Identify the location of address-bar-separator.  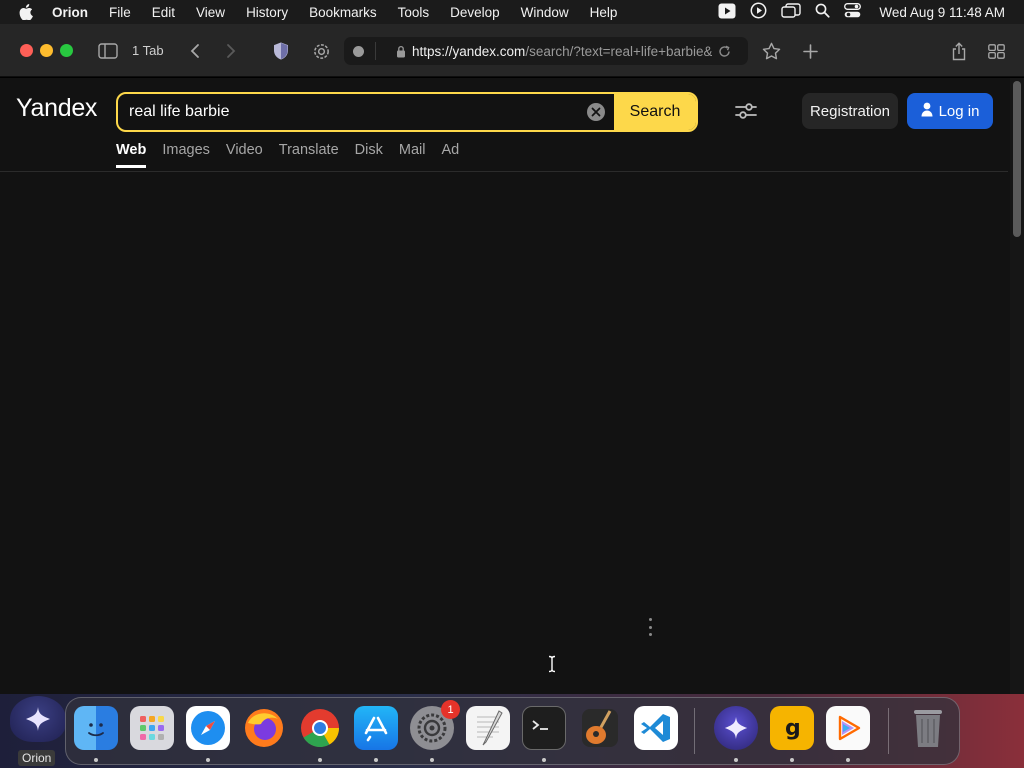
(375, 51).